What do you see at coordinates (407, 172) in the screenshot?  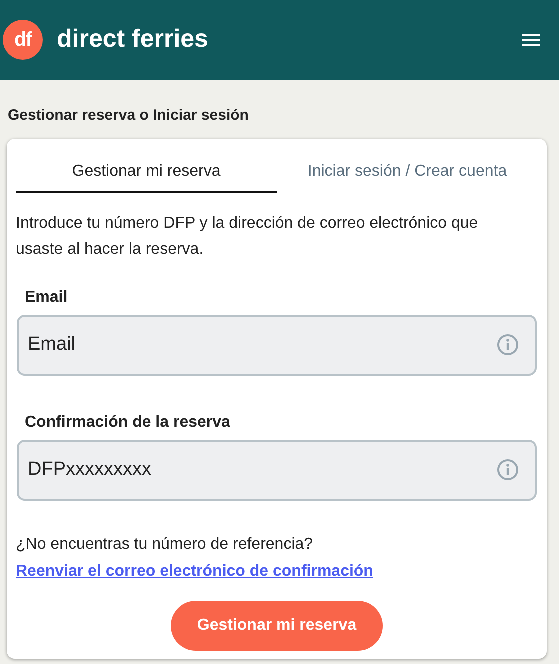 I see `tab: Iniciar sesión / Crear cuenta` at bounding box center [407, 172].